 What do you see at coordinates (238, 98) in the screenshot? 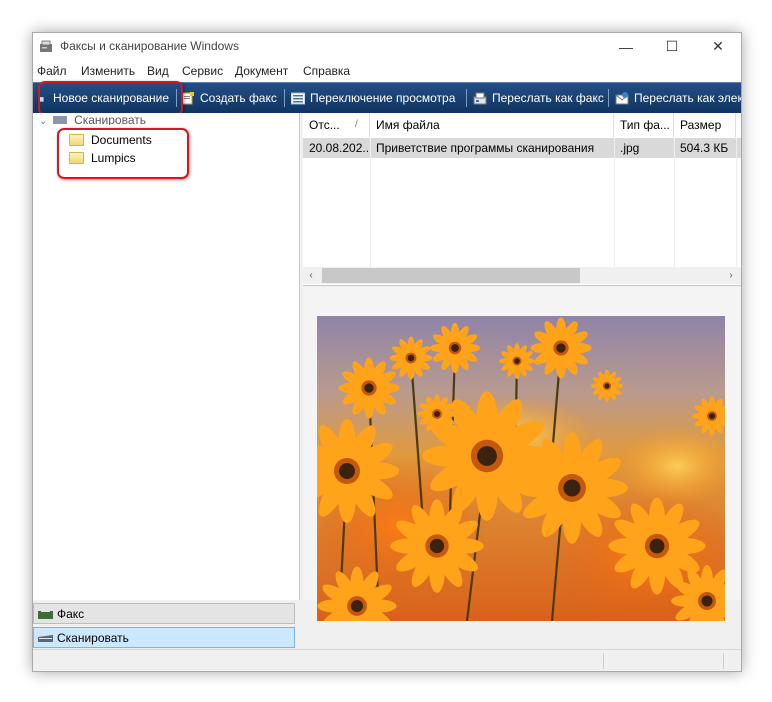
I see `create-fax-label: Создать факс` at bounding box center [238, 98].